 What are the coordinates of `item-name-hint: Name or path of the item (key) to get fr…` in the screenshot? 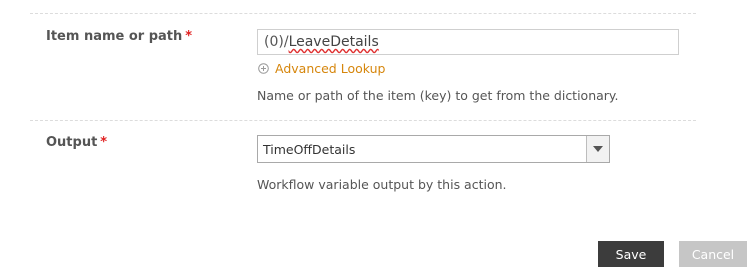 It's located at (438, 95).